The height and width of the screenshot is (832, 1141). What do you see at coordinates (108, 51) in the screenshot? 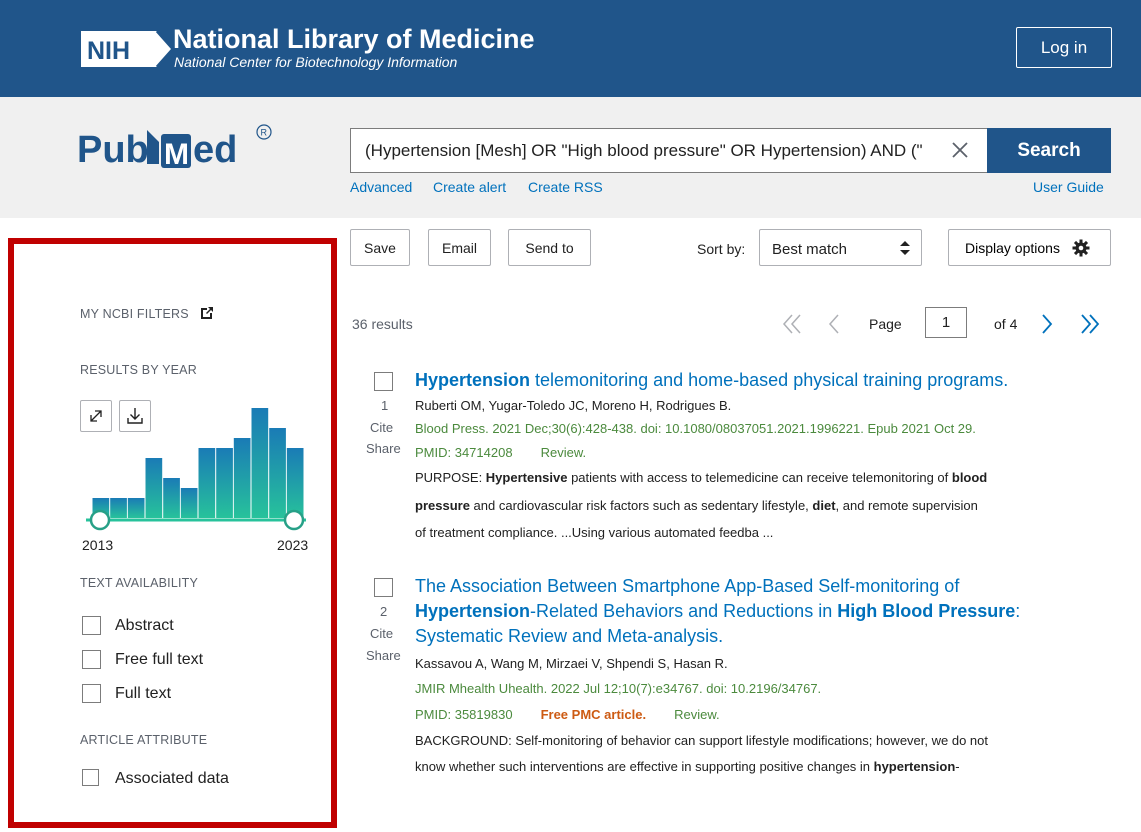
I see `nih-logo-text: NIH` at bounding box center [108, 51].